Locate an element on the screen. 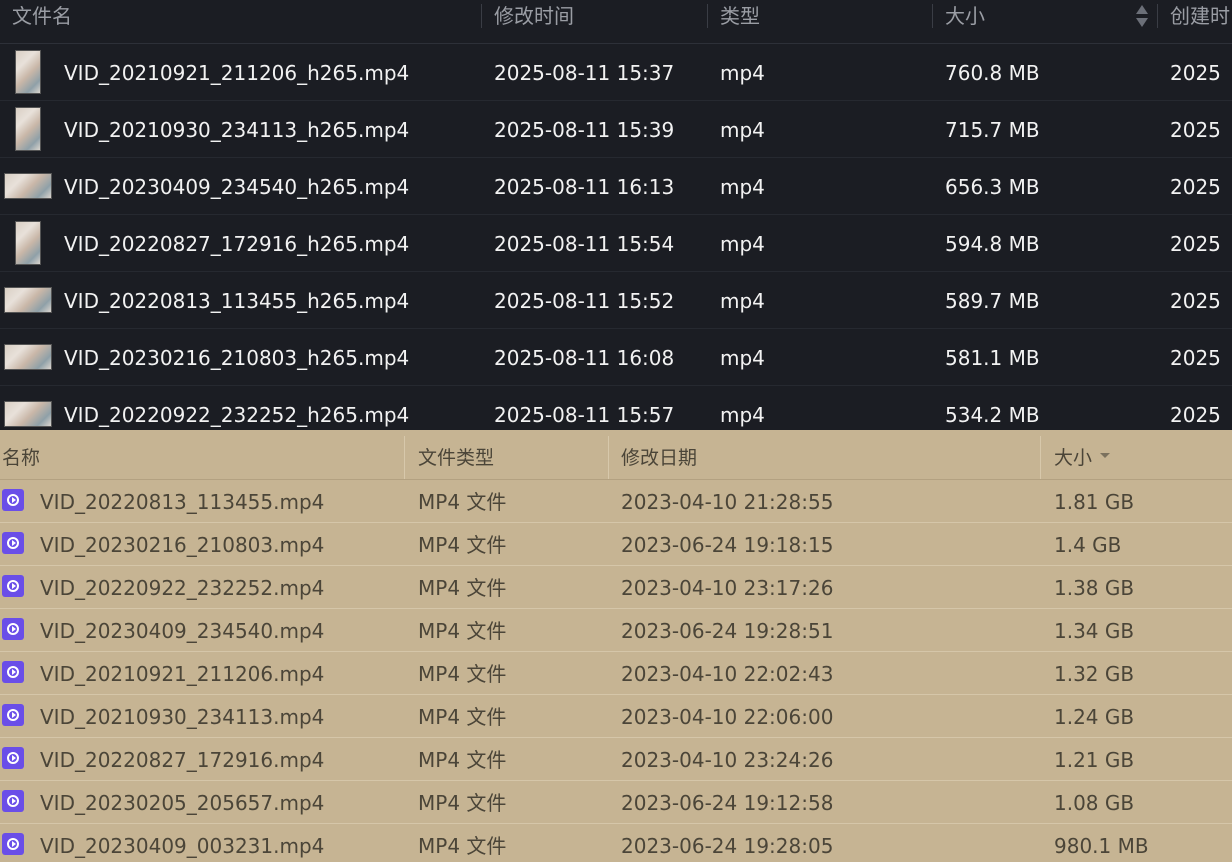 Image resolution: width=1232 pixels, height=862 pixels. column-header-file-type: 文件类型 is located at coordinates (456, 454).